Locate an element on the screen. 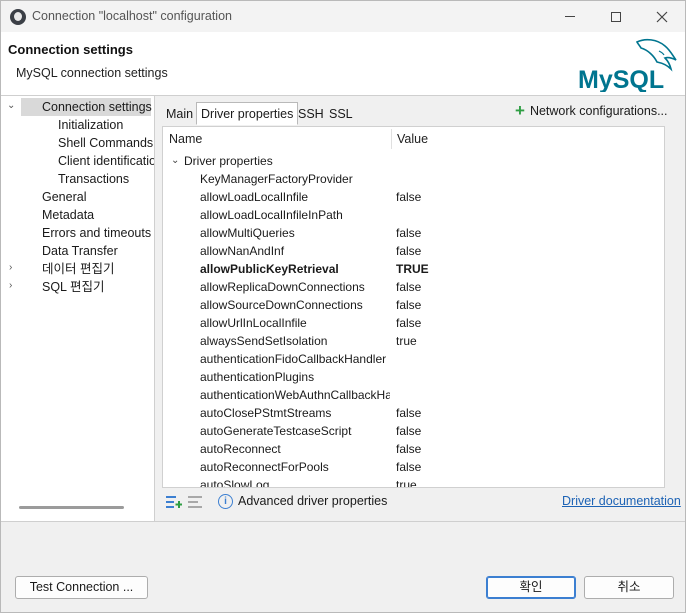  property-name: authenticationPlugins is located at coordinates (257, 377).